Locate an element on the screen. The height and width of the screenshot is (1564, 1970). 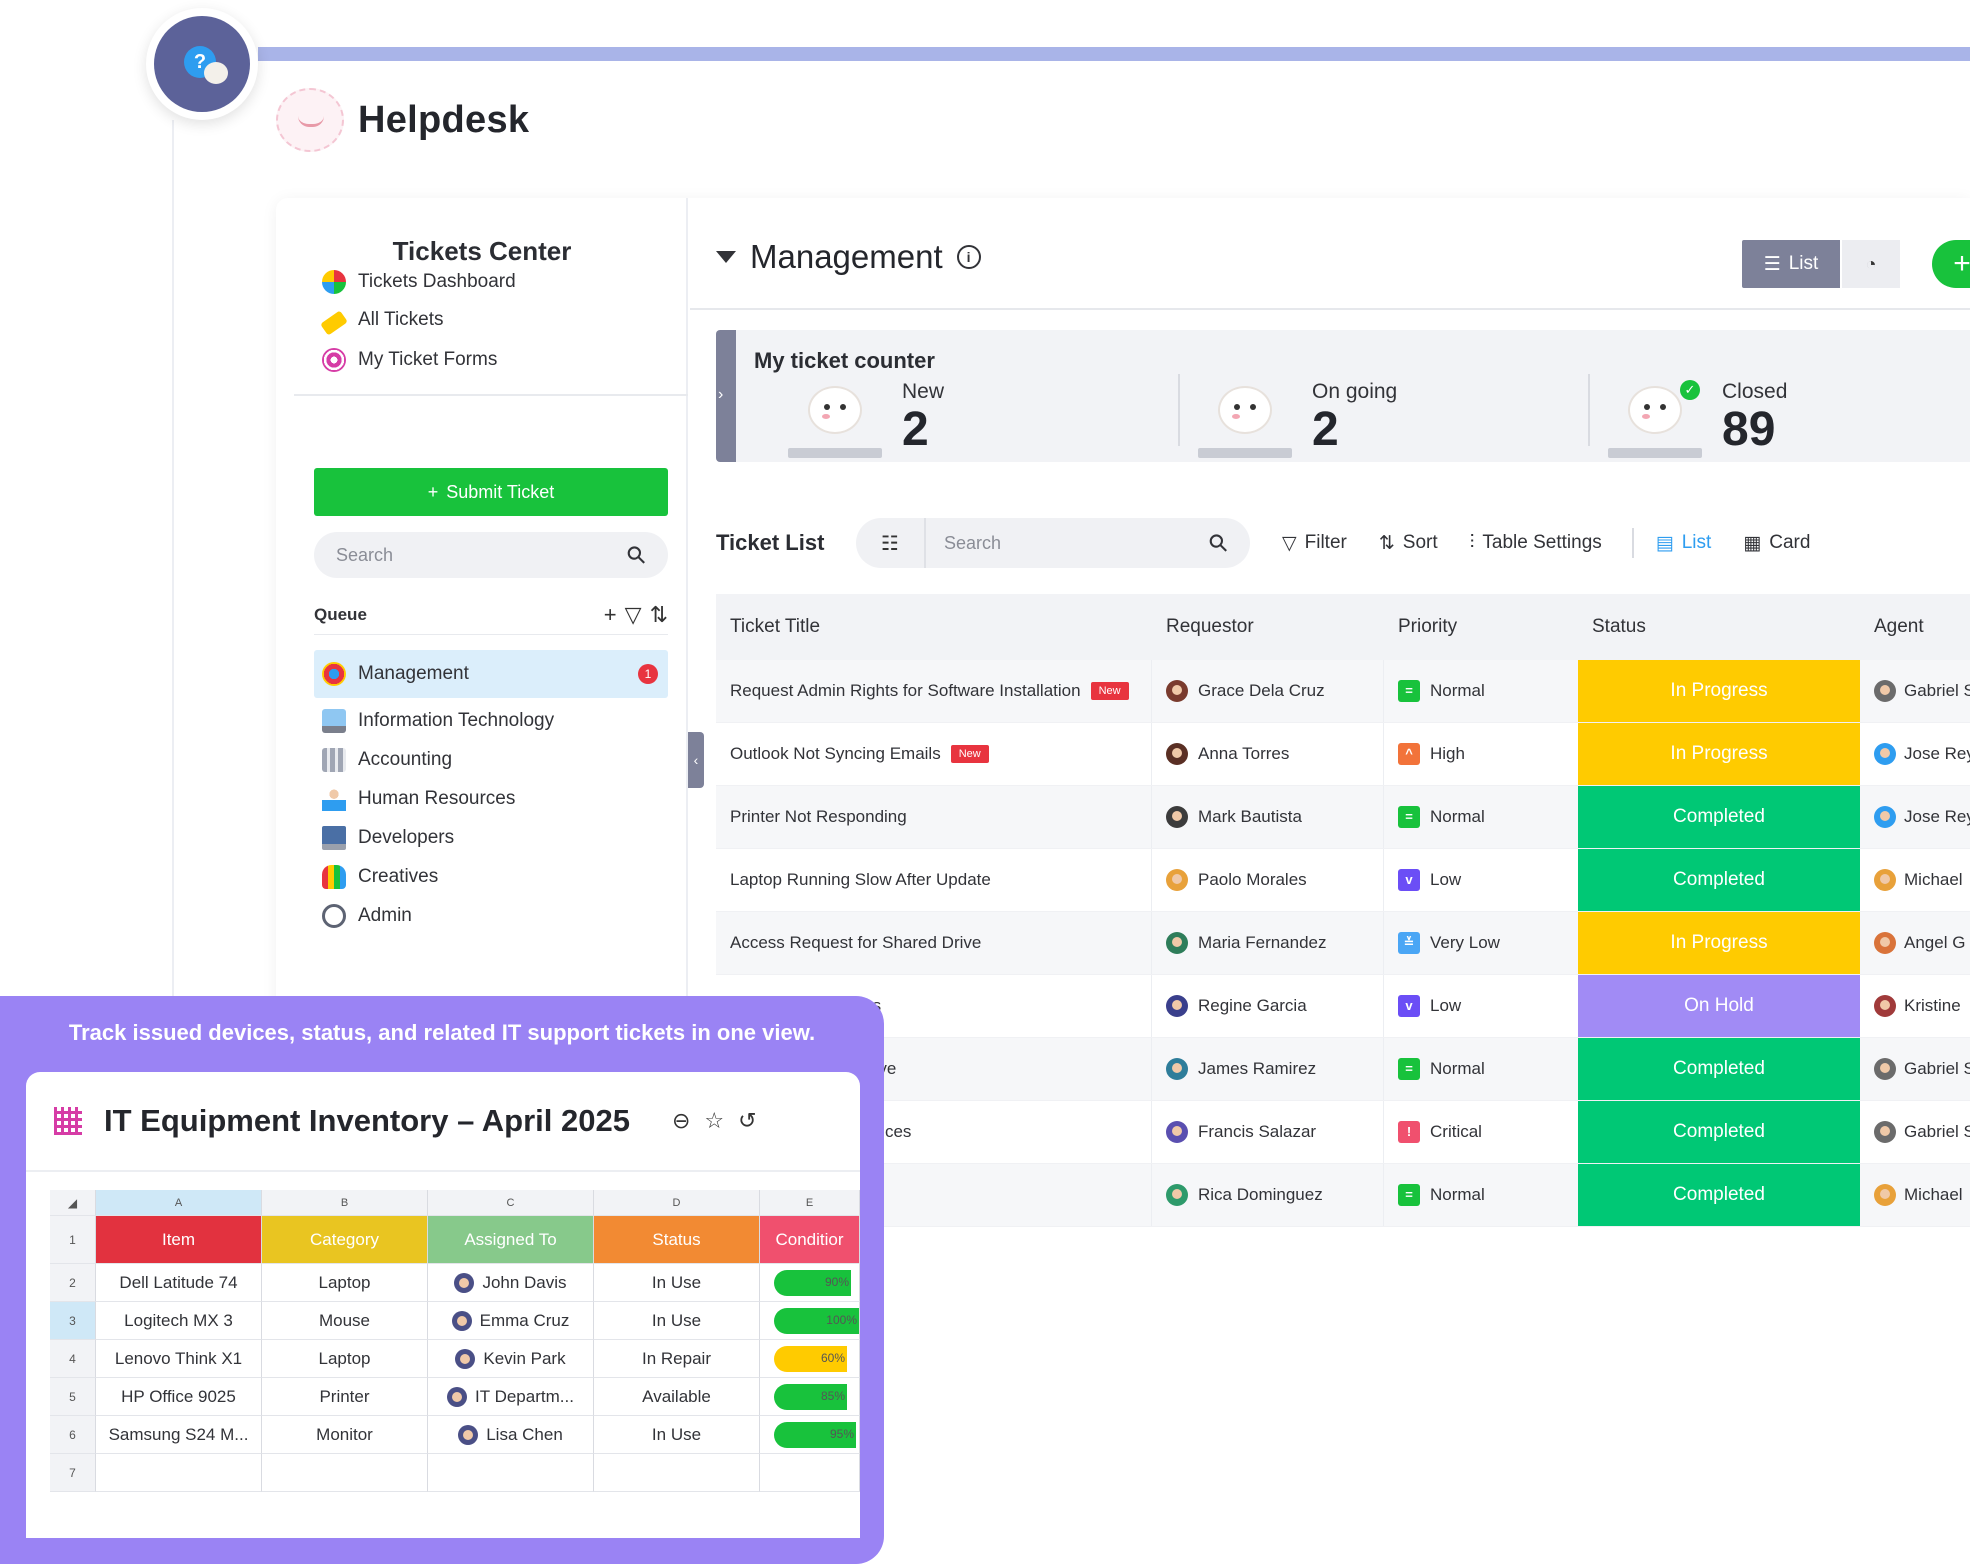
sidebar-search-input is located at coordinates (482, 555).